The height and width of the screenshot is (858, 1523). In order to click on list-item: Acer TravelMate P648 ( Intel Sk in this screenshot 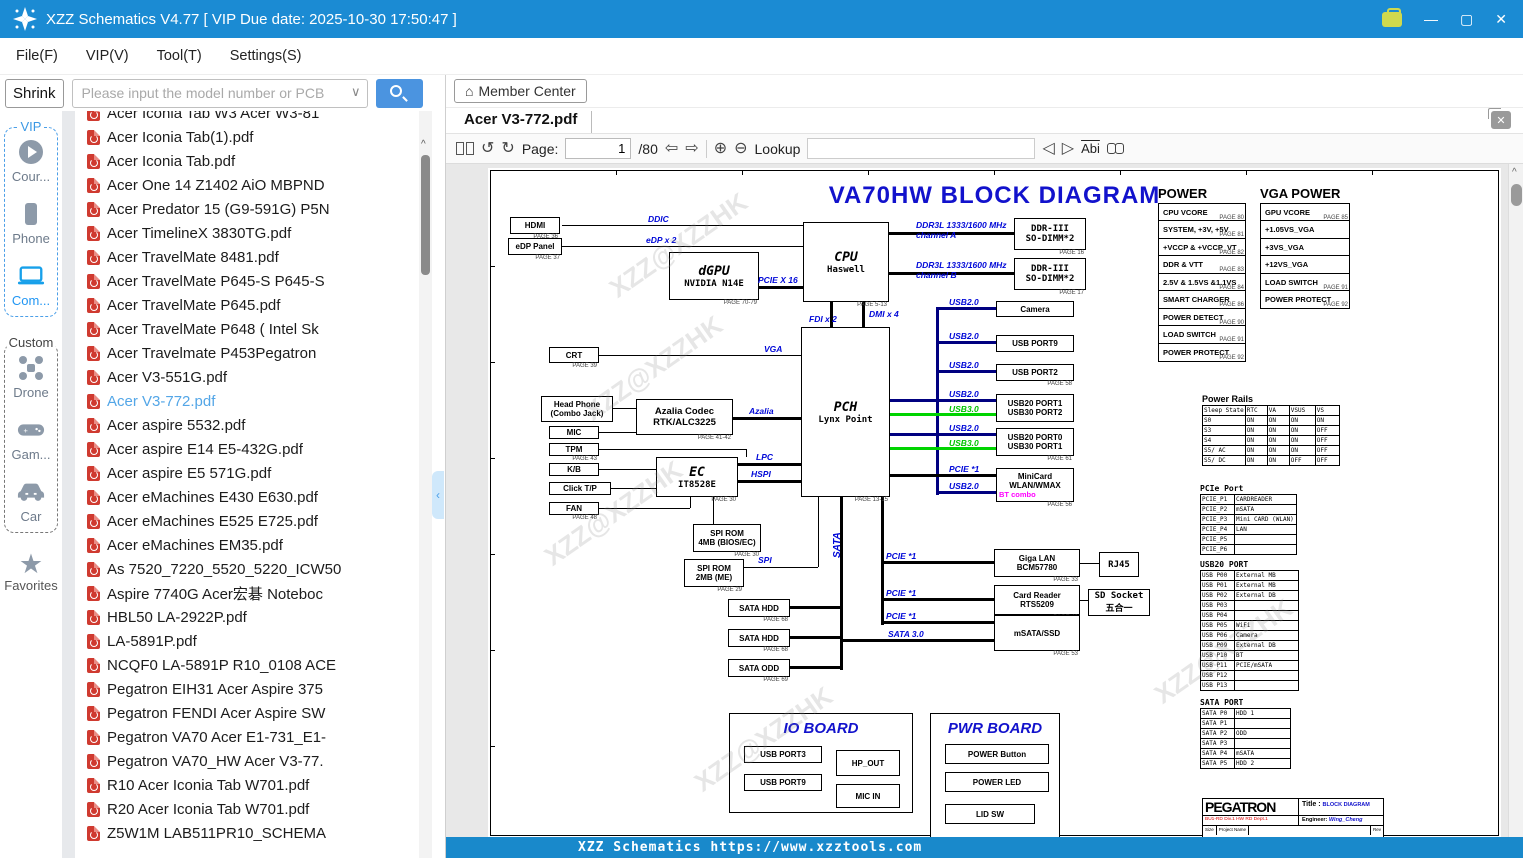, I will do `click(247, 329)`.